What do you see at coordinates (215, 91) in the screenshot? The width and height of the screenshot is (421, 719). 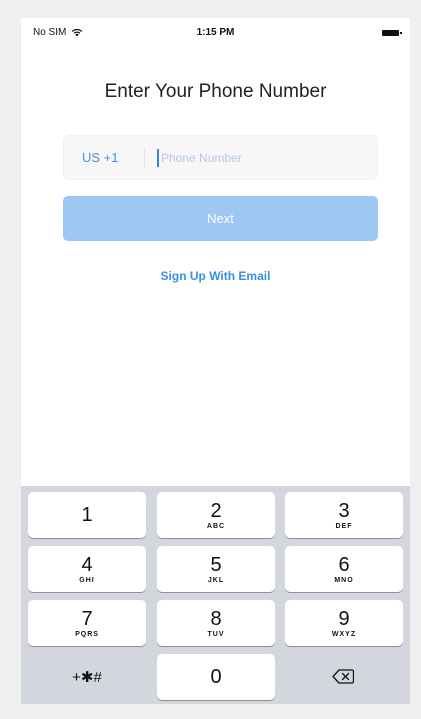 I see `page-title: Enter Your Phone Number` at bounding box center [215, 91].